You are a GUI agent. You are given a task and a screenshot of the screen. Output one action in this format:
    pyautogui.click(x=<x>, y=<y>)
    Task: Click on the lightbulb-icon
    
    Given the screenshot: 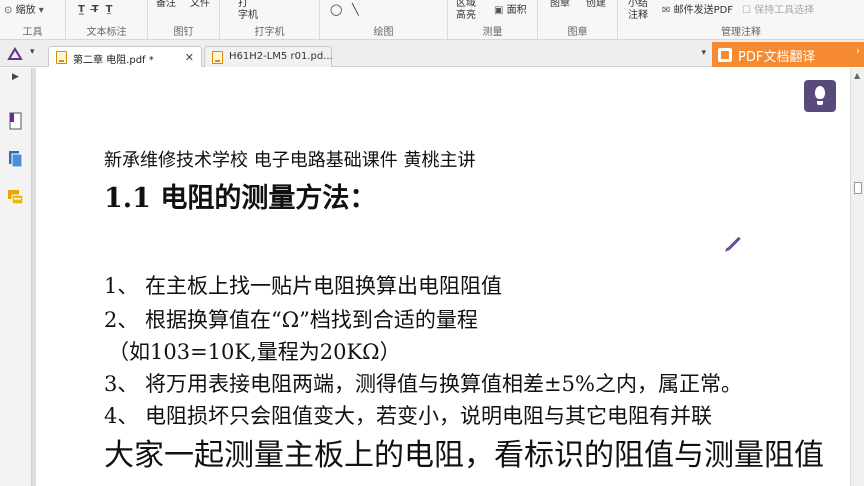 What is the action you would take?
    pyautogui.click(x=820, y=96)
    